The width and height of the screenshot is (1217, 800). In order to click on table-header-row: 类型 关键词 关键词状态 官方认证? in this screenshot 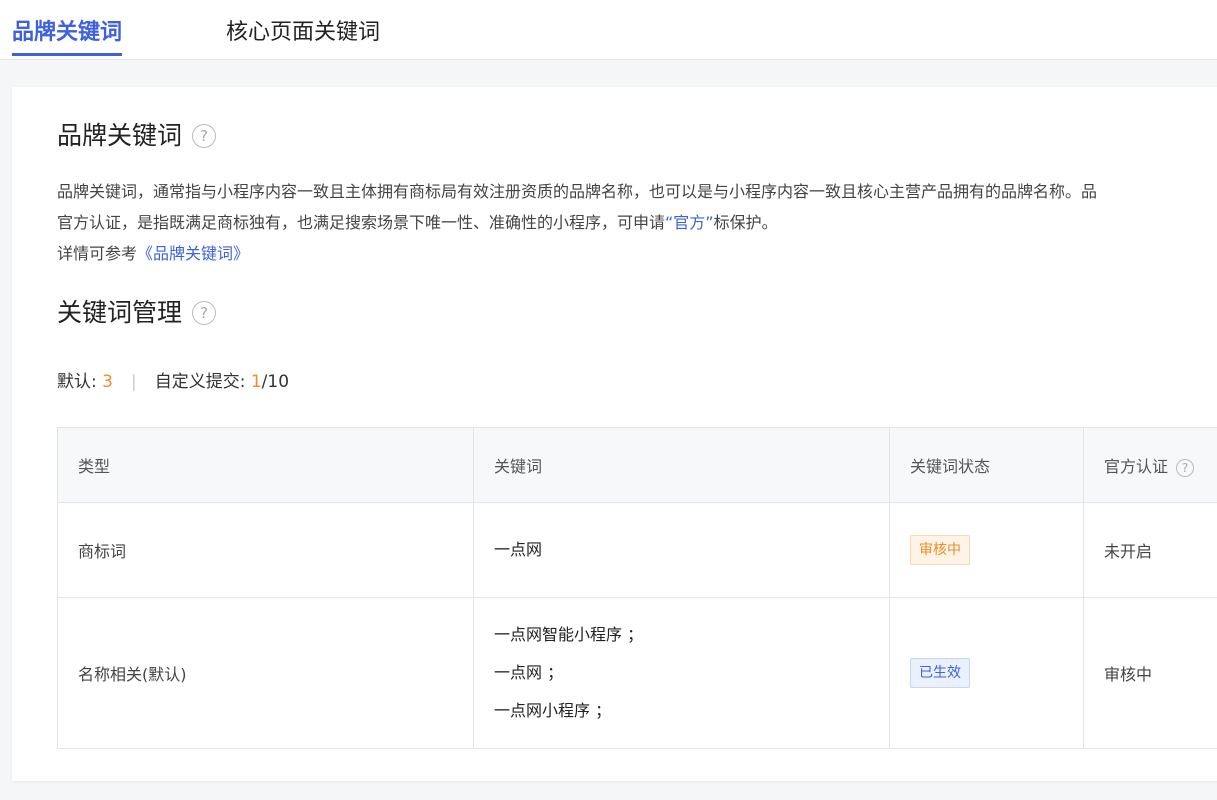, I will do `click(637, 465)`.